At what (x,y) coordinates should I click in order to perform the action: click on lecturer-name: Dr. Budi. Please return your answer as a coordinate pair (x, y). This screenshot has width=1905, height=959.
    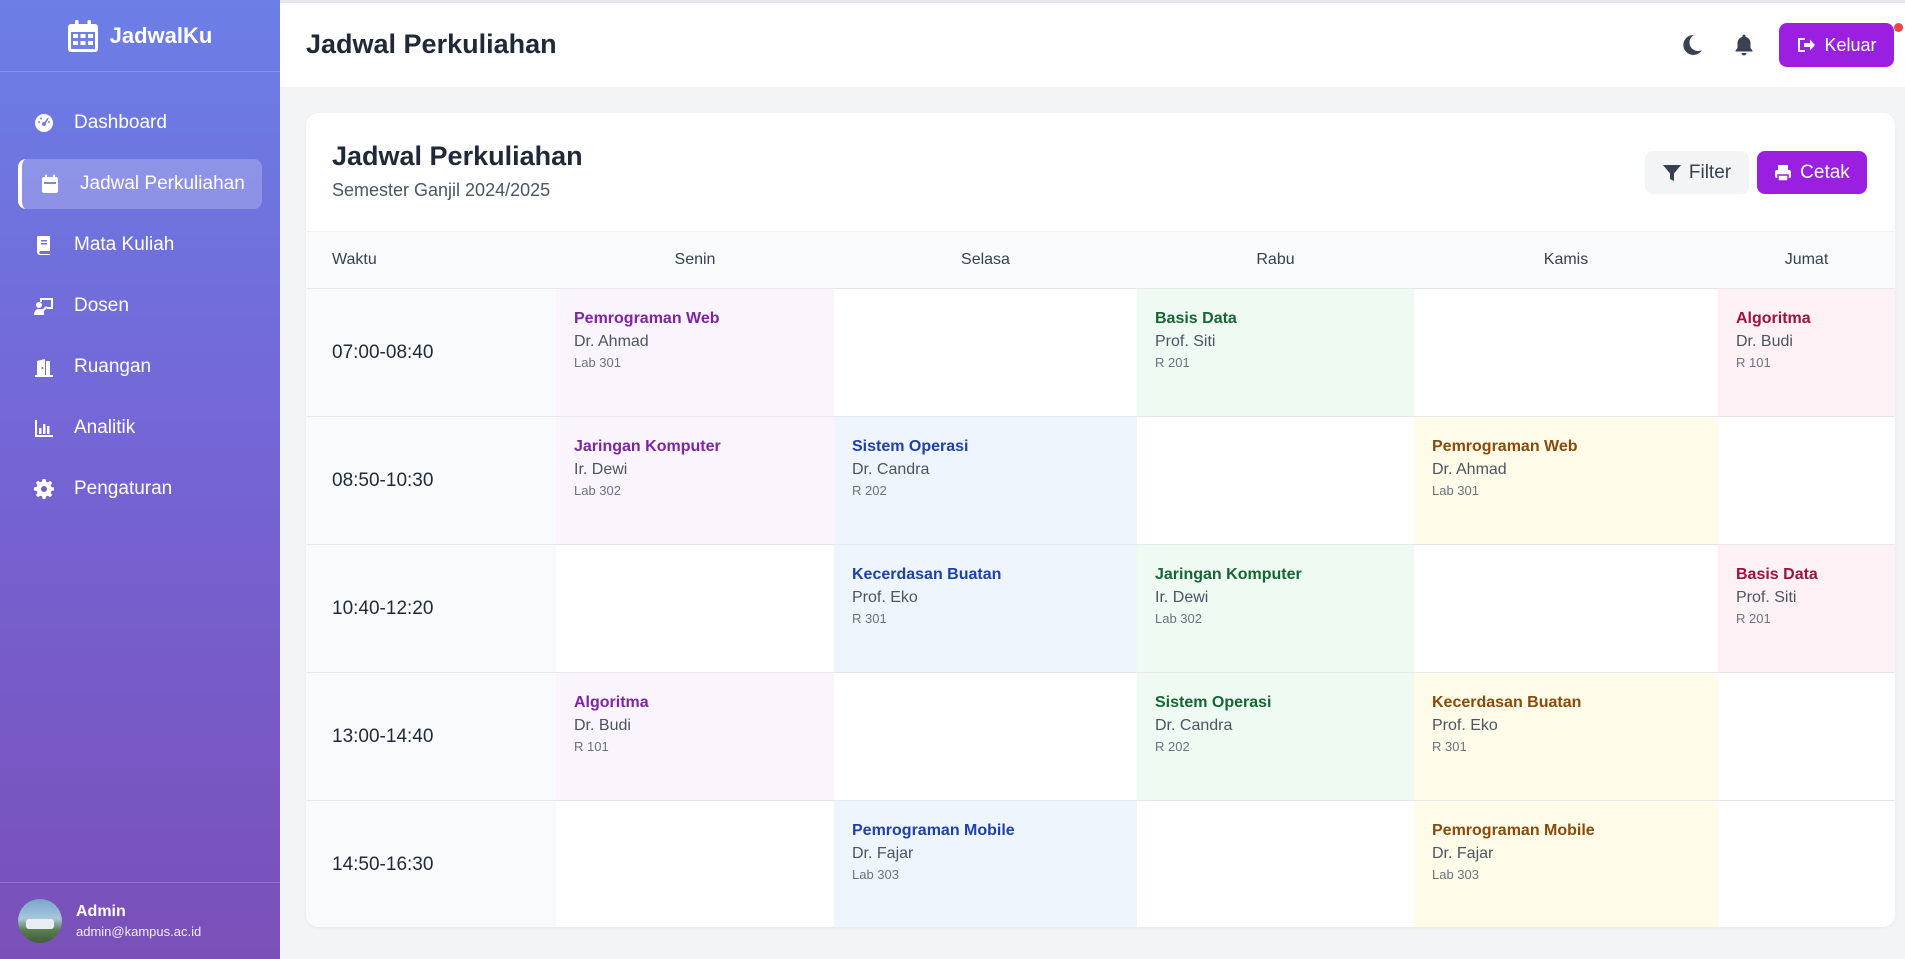
    Looking at the image, I should click on (602, 725).